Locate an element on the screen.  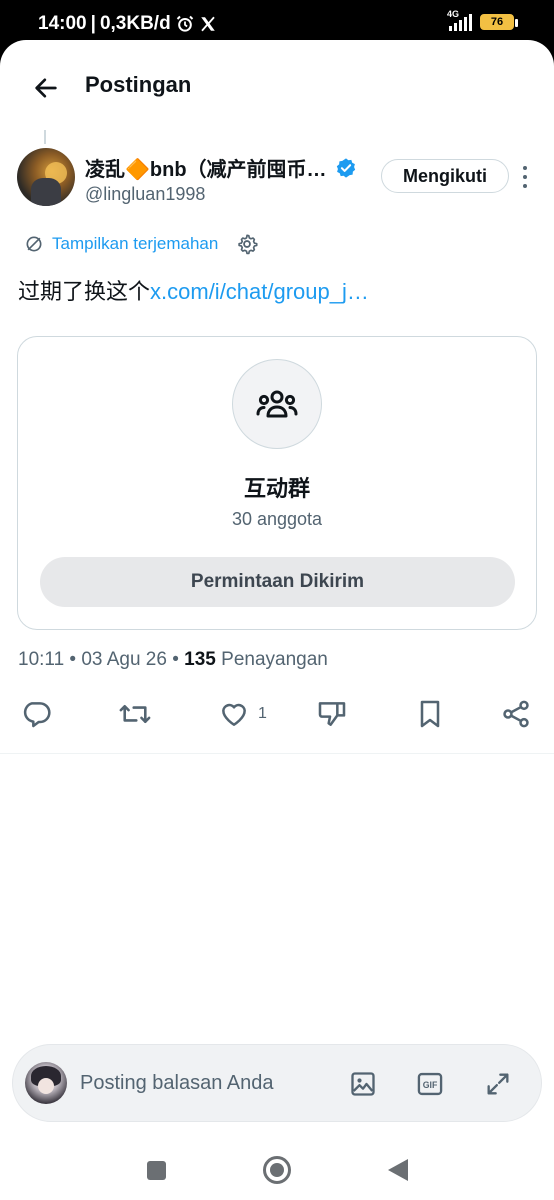
post-meta: 10:11 • 03 Agu 26 • 135 Penayangan is located at coordinates (173, 660).